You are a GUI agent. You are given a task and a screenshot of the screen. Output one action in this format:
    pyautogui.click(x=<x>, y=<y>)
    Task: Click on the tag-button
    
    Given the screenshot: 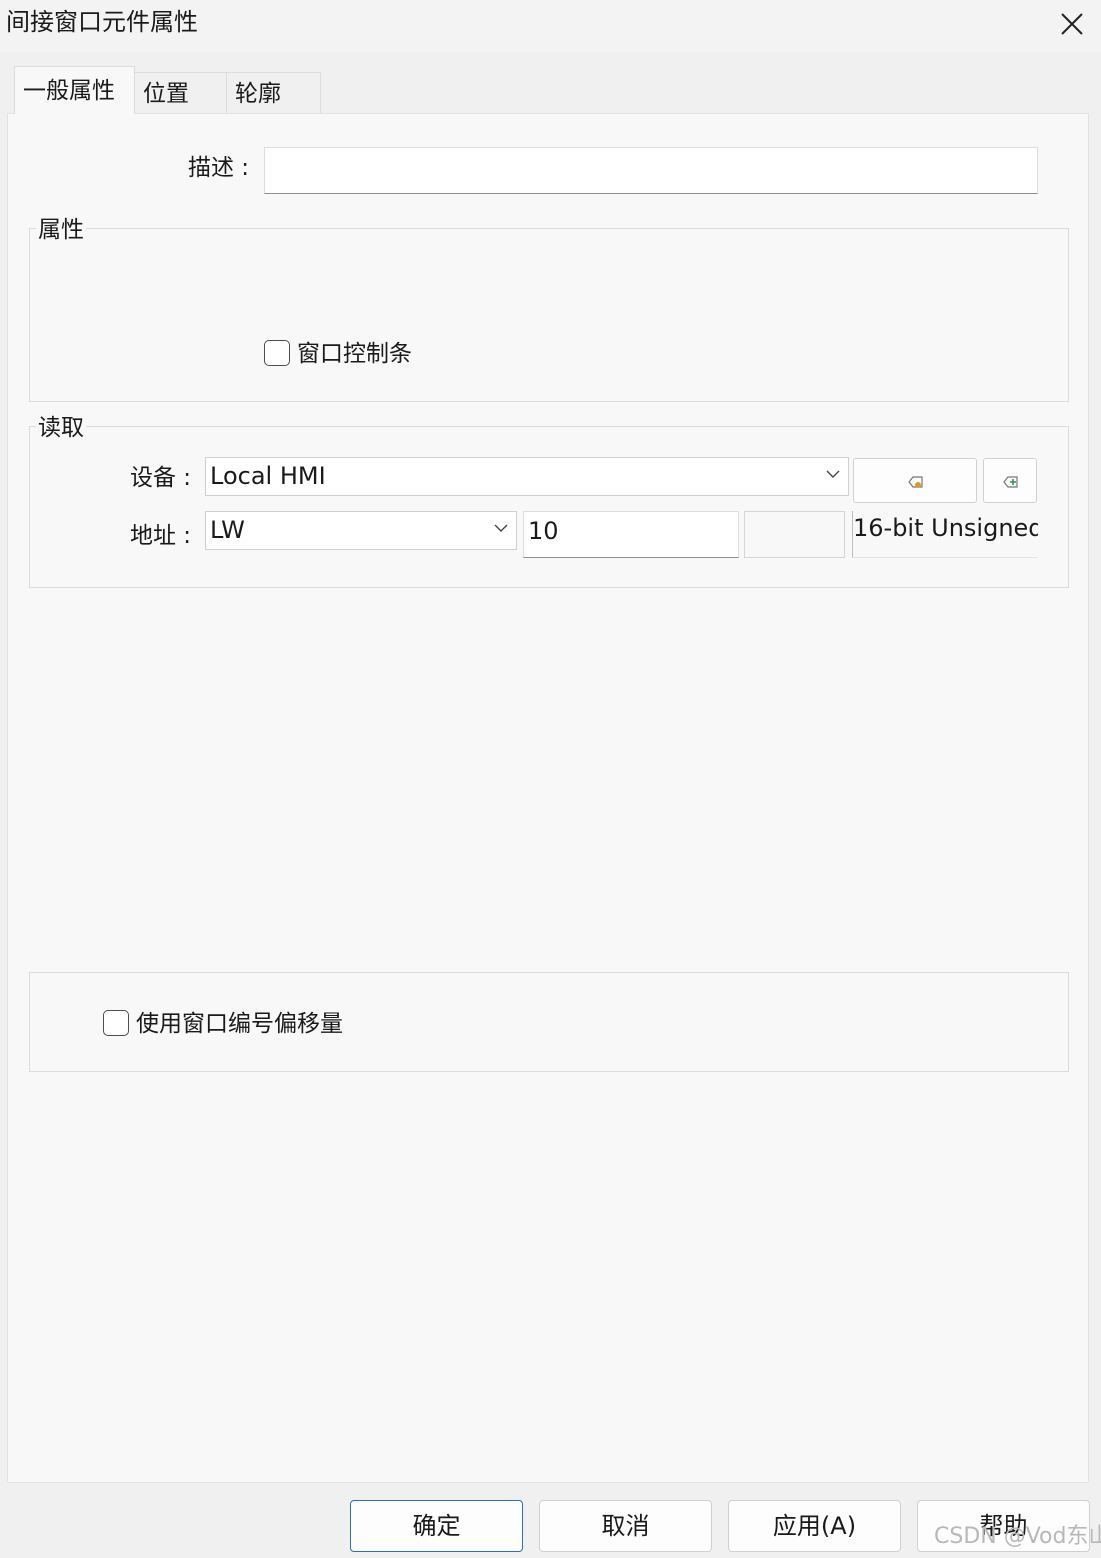 What is the action you would take?
    pyautogui.click(x=915, y=480)
    